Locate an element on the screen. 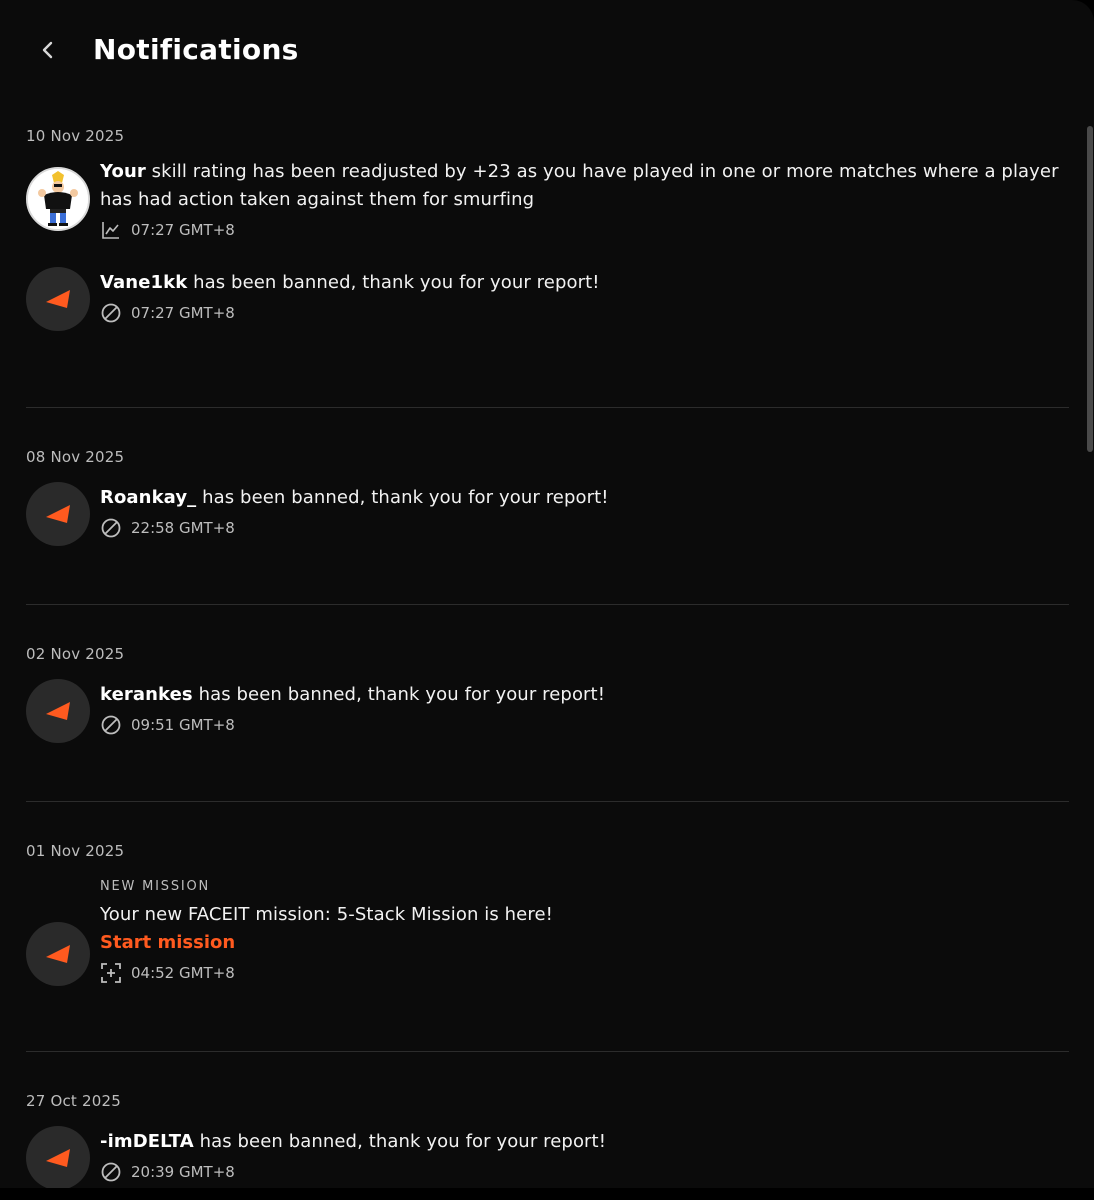 The image size is (1094, 1200). notification-time: 04:52 GMT+8 is located at coordinates (183, 973).